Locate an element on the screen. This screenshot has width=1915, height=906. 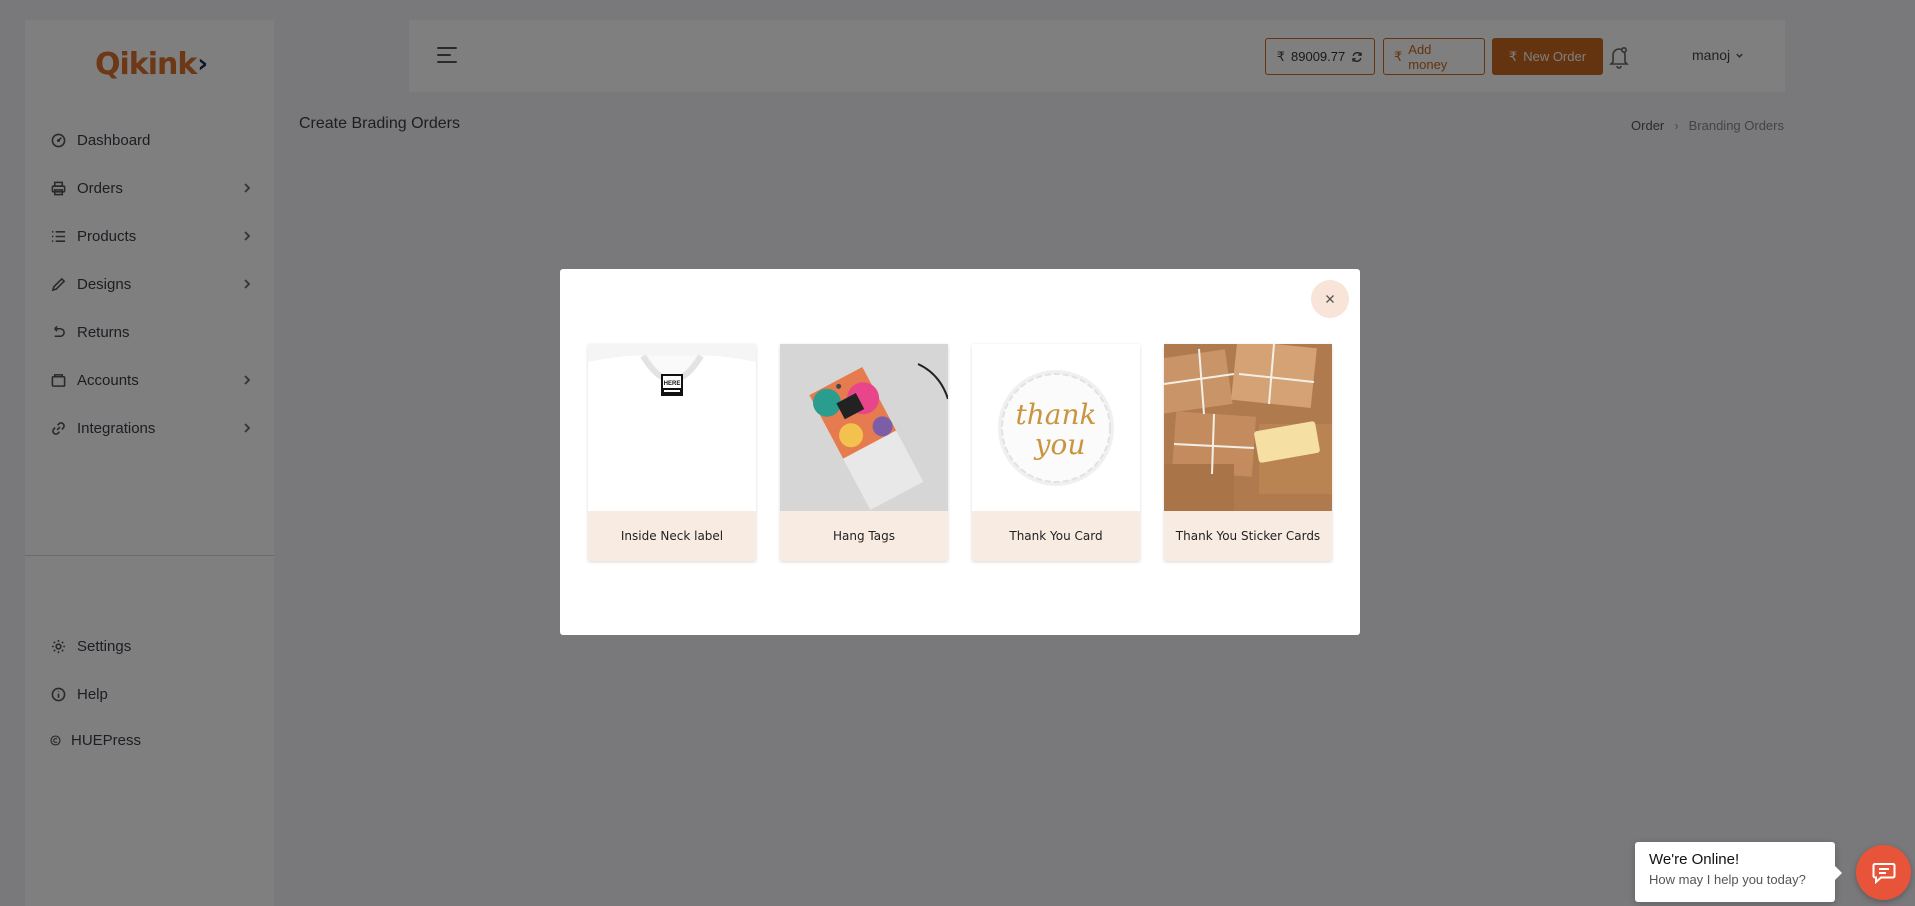
chat-subtitle: How may I help you today? is located at coordinates (1727, 879).